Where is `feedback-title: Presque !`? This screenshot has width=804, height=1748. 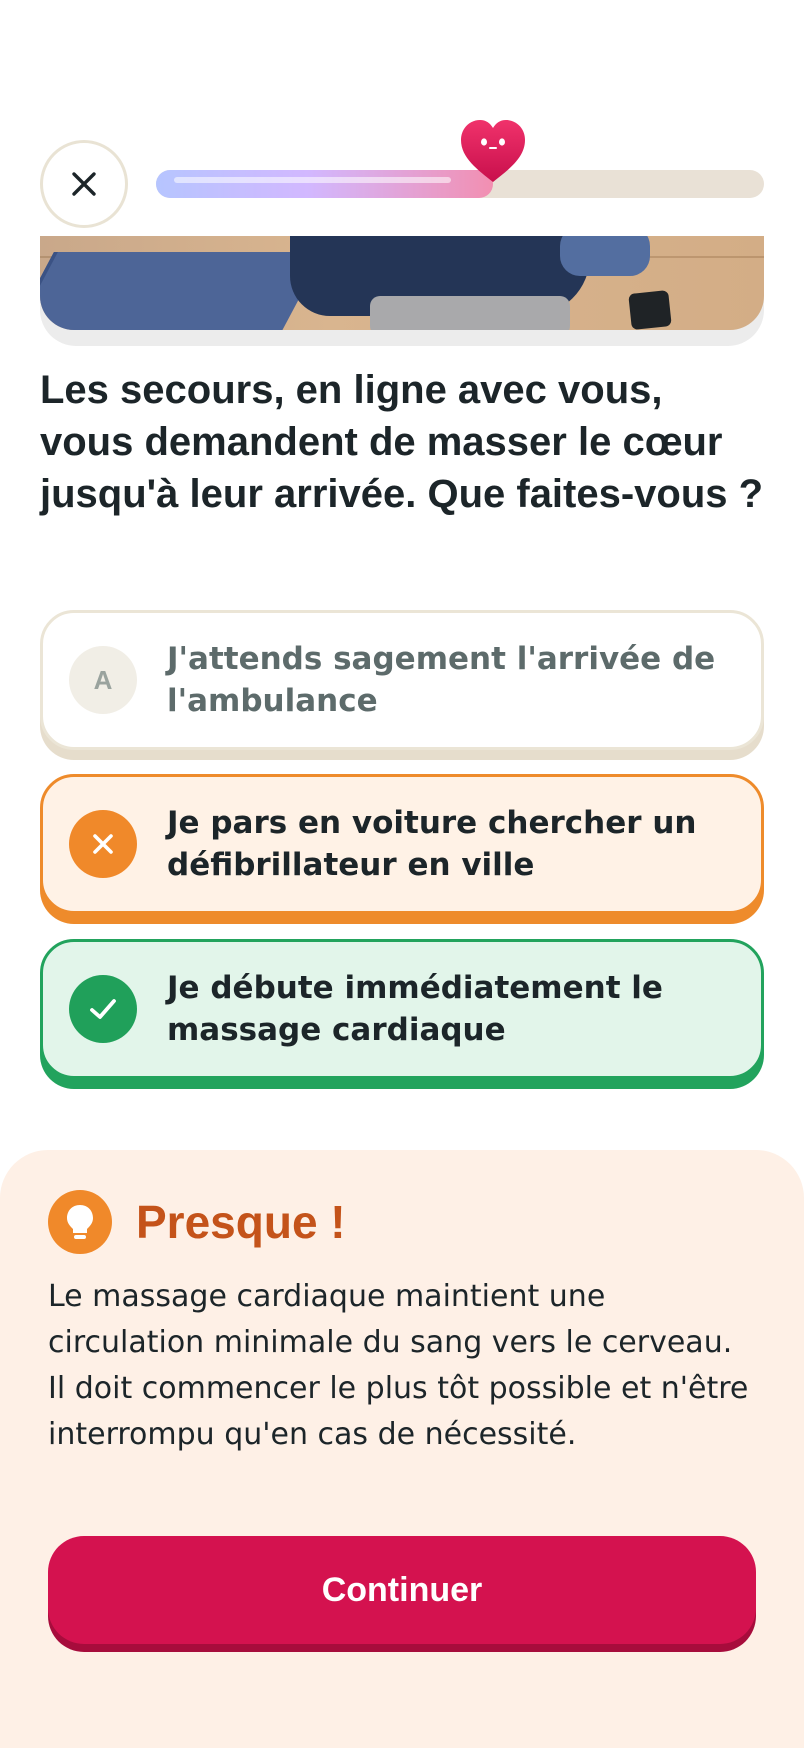 feedback-title: Presque ! is located at coordinates (241, 1222).